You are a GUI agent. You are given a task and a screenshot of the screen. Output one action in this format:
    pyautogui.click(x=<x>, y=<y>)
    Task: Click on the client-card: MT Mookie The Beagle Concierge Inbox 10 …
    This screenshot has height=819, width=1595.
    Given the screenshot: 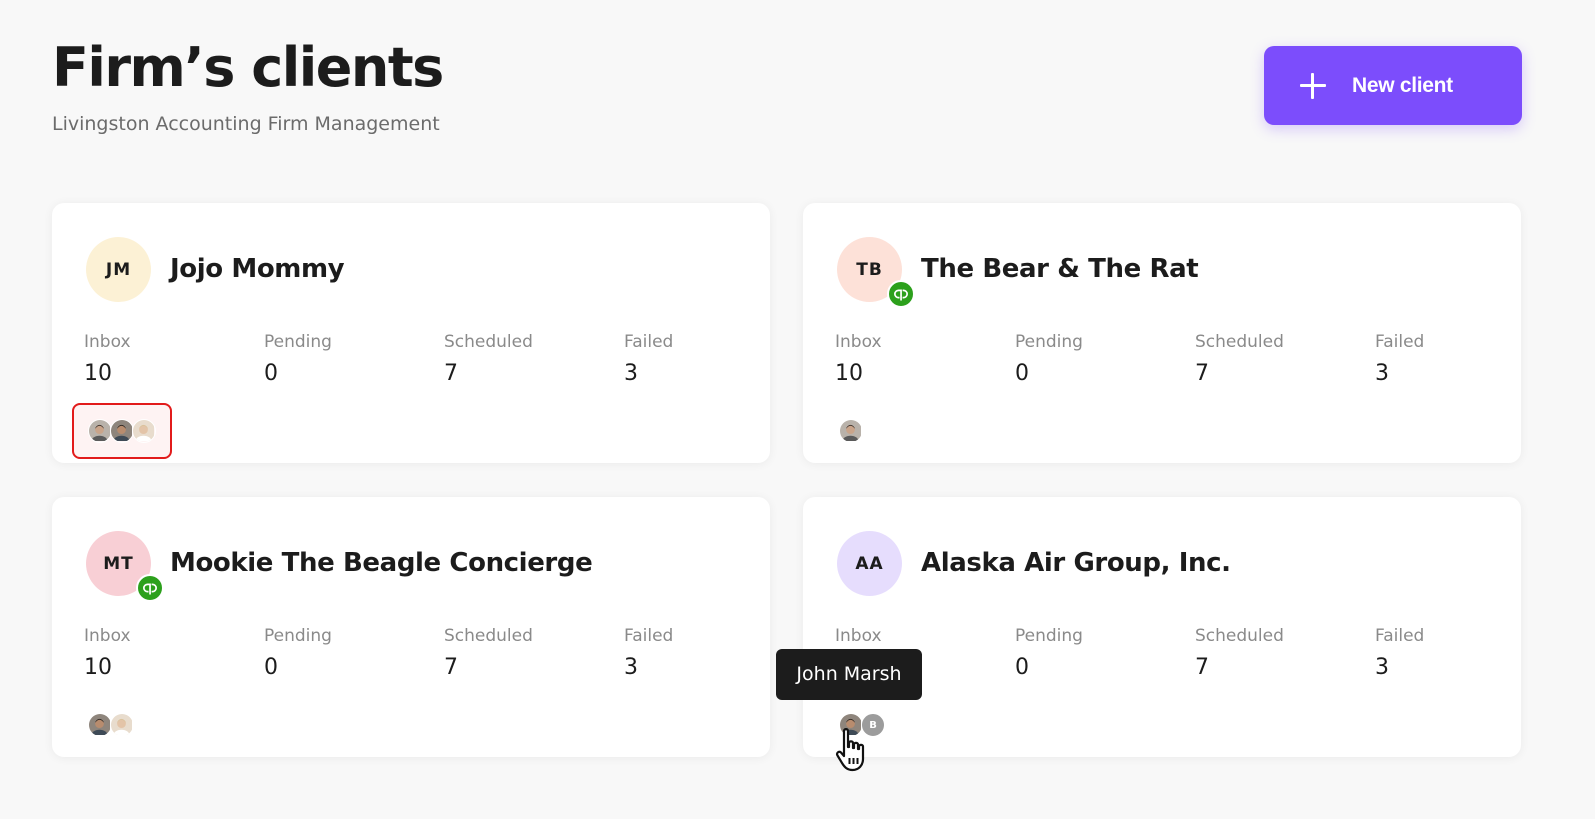 What is the action you would take?
    pyautogui.click(x=411, y=627)
    